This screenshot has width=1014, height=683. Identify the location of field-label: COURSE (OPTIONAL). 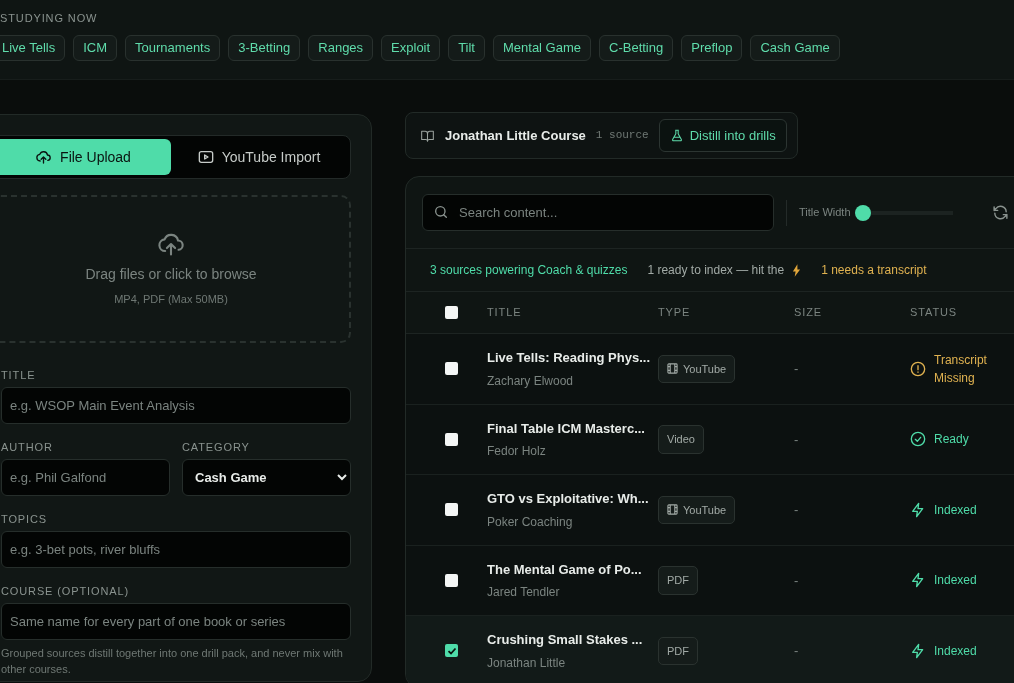
(66, 591).